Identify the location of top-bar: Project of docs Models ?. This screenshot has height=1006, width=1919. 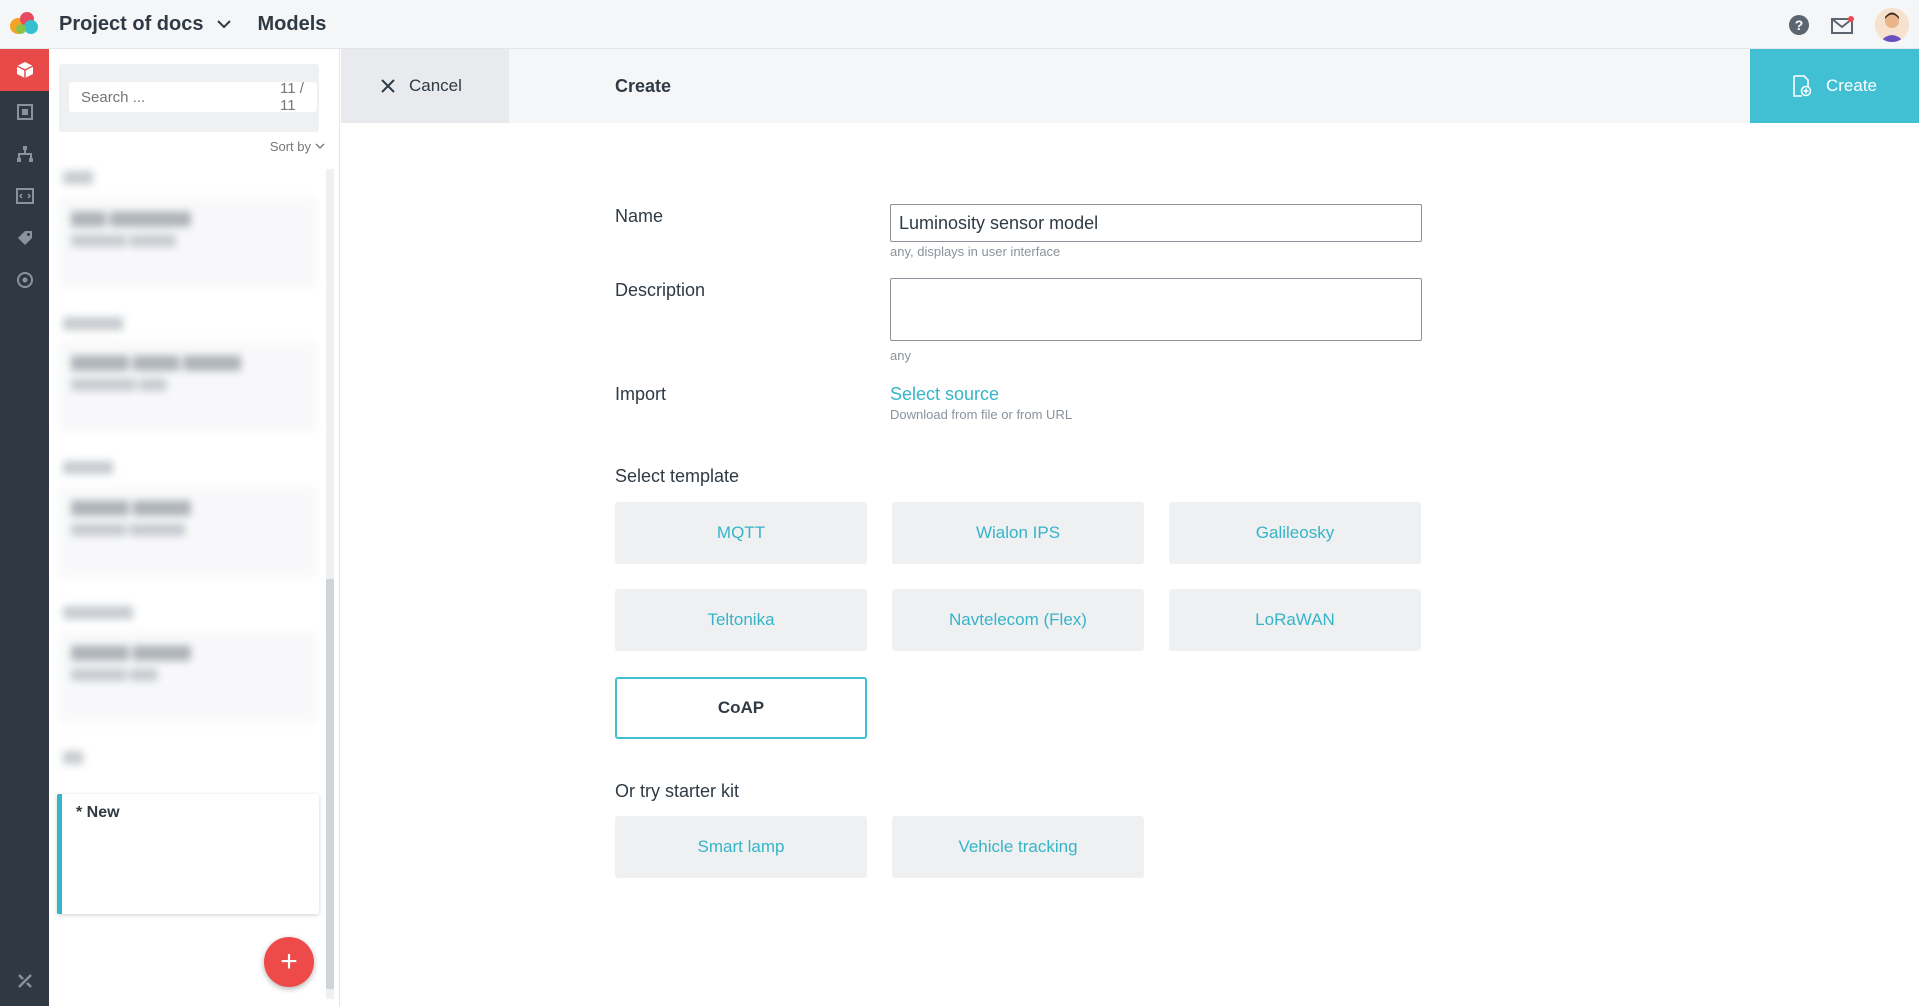
(959, 24).